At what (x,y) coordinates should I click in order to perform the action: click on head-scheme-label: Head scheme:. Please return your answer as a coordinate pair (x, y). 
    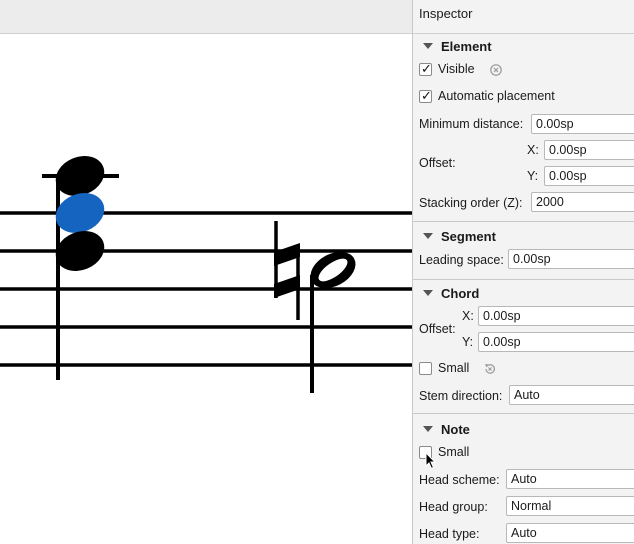
    Looking at the image, I should click on (459, 480).